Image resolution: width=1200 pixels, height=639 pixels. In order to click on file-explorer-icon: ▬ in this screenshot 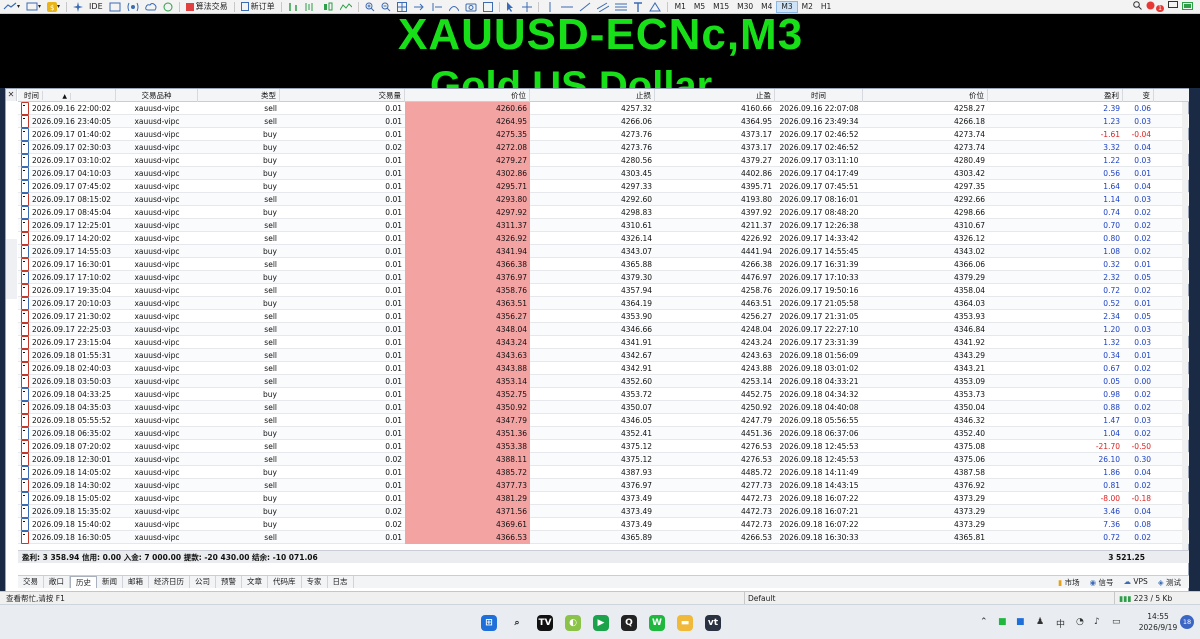, I will do `click(685, 623)`.